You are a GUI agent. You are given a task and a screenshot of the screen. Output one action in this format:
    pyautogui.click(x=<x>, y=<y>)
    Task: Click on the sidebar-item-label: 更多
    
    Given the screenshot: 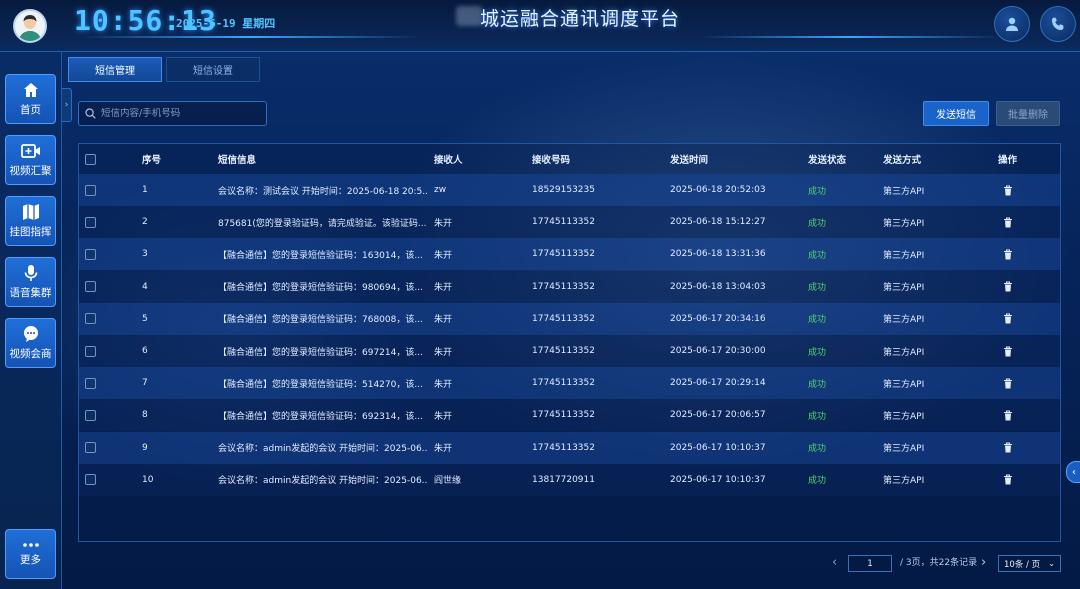 What is the action you would take?
    pyautogui.click(x=30, y=560)
    